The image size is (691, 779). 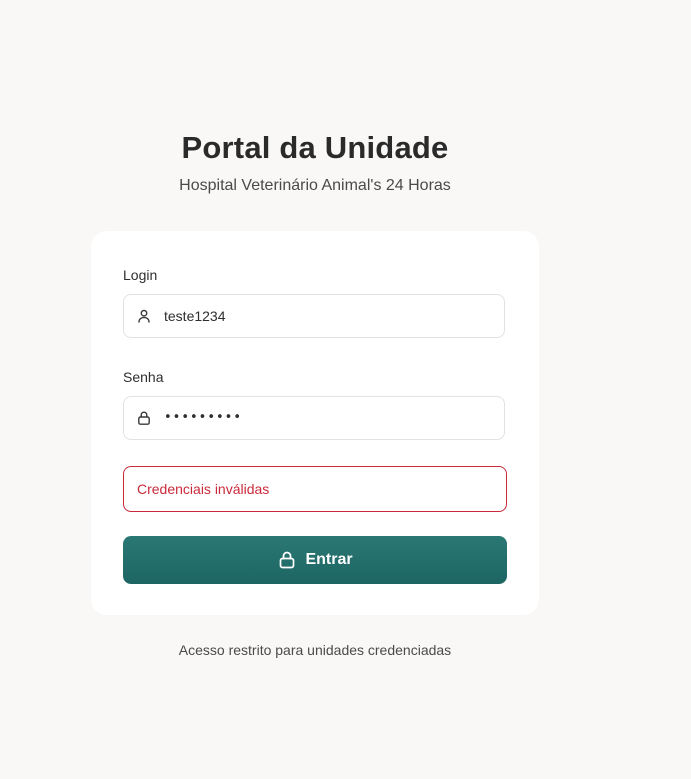 What do you see at coordinates (203, 417) in the screenshot?
I see `senha-value: •••••••••` at bounding box center [203, 417].